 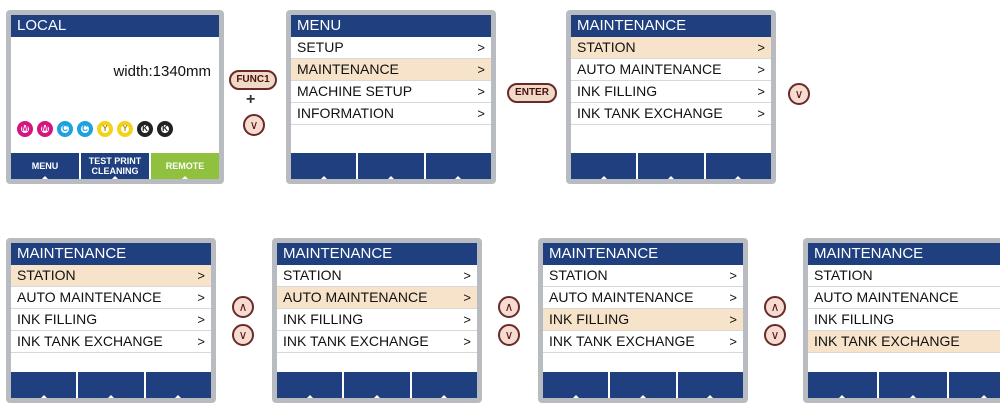 What do you see at coordinates (95, 129) in the screenshot?
I see `ink-status-row: M M C C Y Y K K` at bounding box center [95, 129].